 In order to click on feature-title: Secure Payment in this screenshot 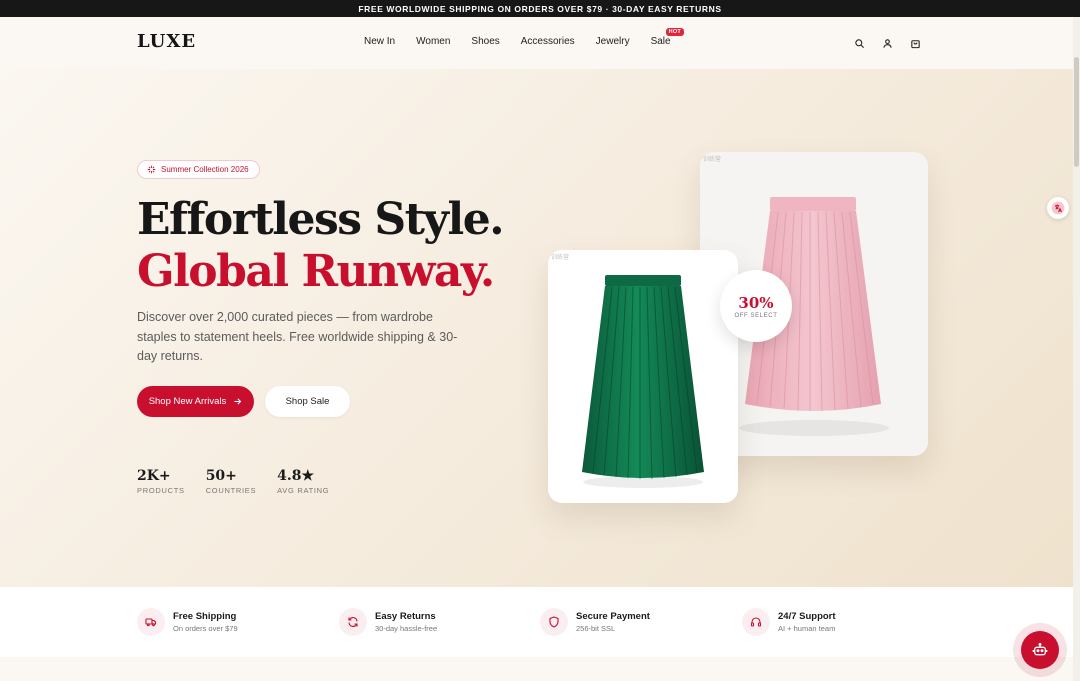, I will do `click(613, 616)`.